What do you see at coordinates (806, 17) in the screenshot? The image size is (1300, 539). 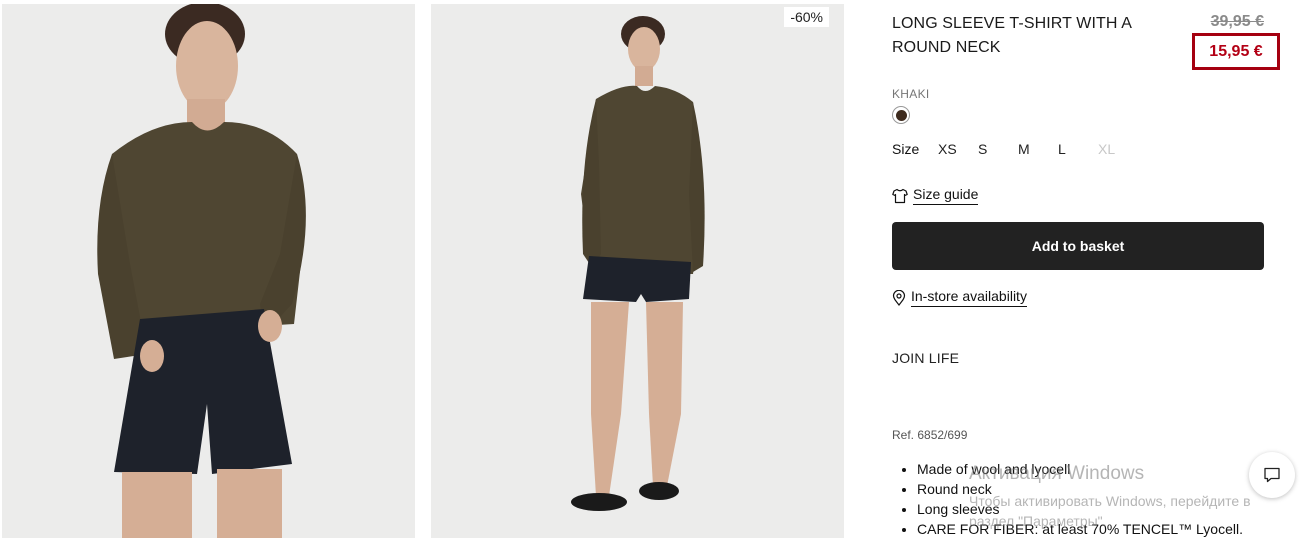 I see `discount-badge: -60%` at bounding box center [806, 17].